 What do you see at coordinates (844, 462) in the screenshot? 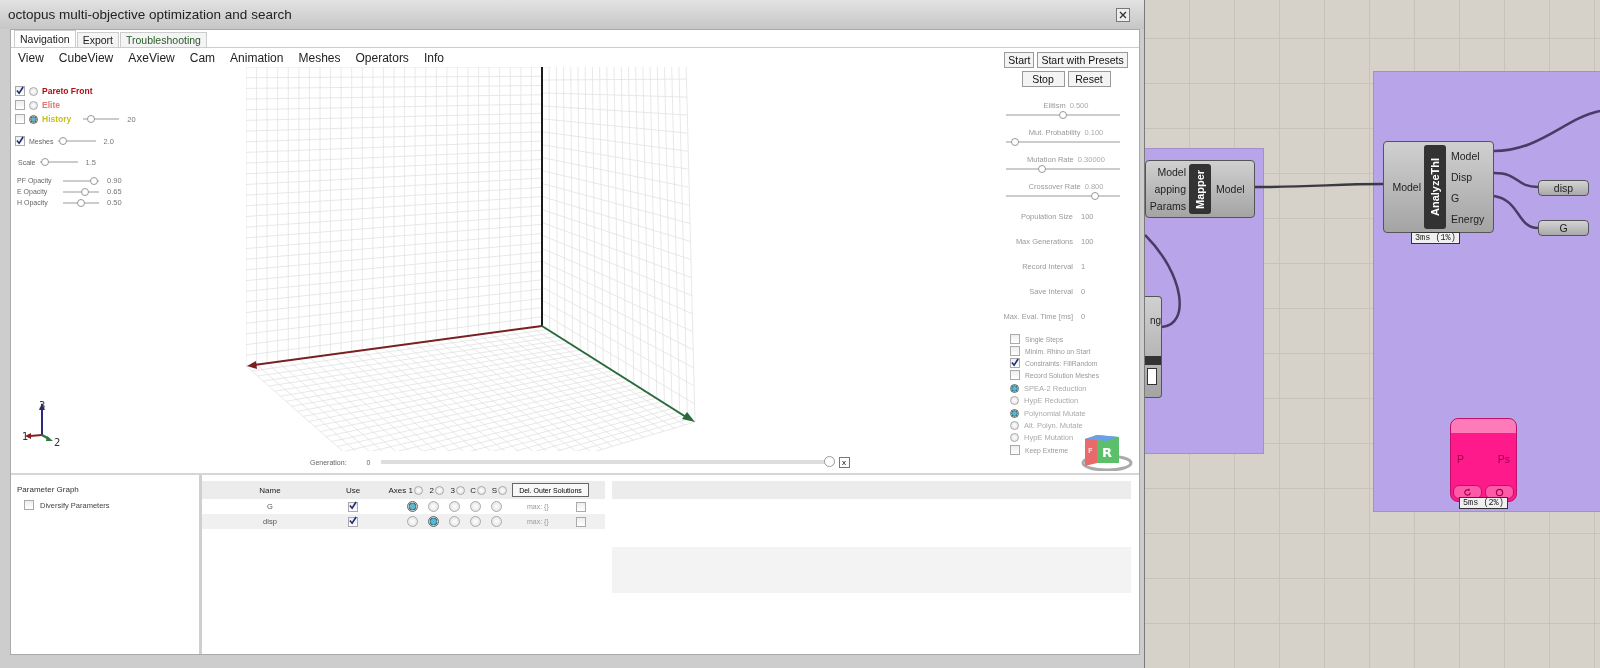
I see `close-button: x` at bounding box center [844, 462].